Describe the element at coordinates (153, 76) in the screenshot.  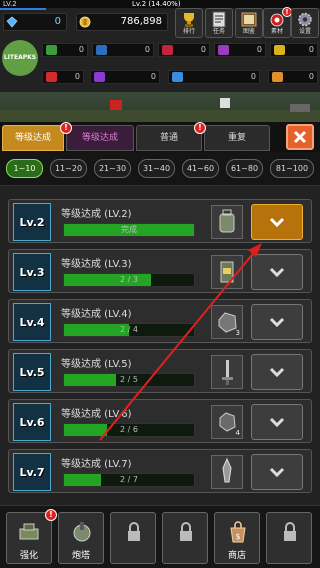
I see `resource-void-value: 0` at that location.